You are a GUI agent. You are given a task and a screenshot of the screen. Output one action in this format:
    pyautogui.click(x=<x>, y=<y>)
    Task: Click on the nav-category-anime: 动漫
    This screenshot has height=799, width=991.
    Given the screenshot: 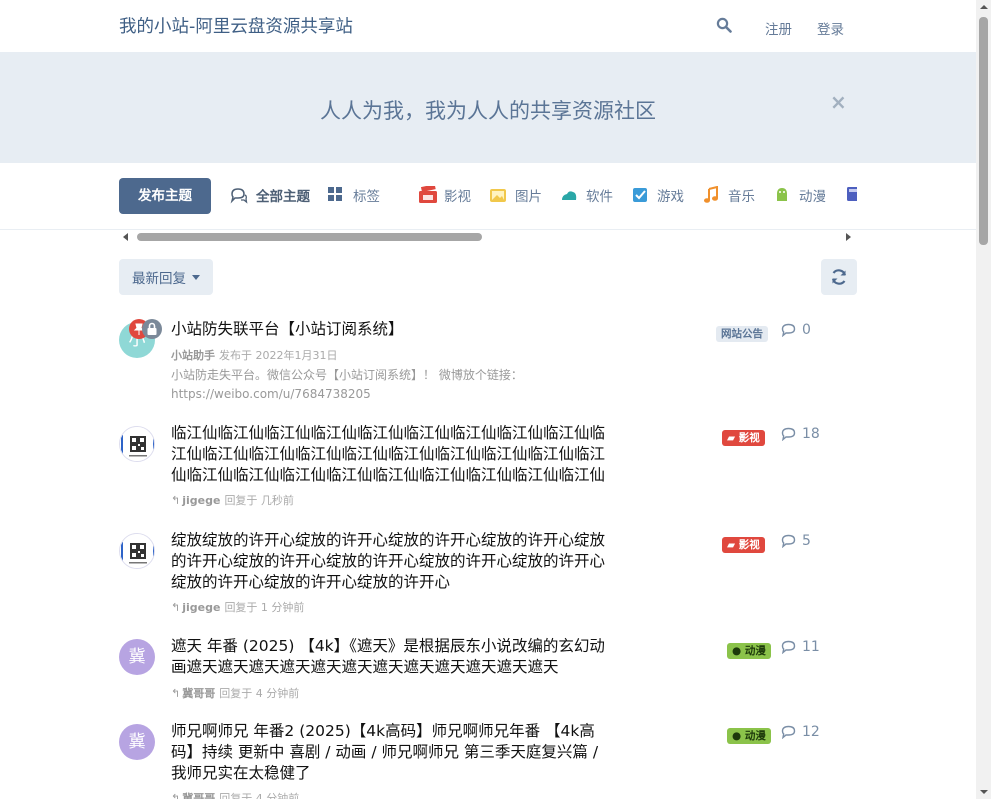 What is the action you would take?
    pyautogui.click(x=799, y=195)
    